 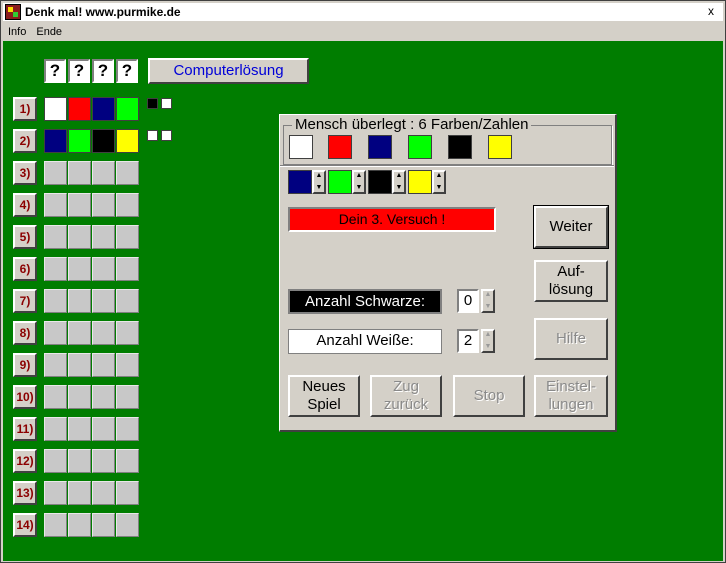 I want to click on next-button-label: Weiter, so click(x=571, y=226).